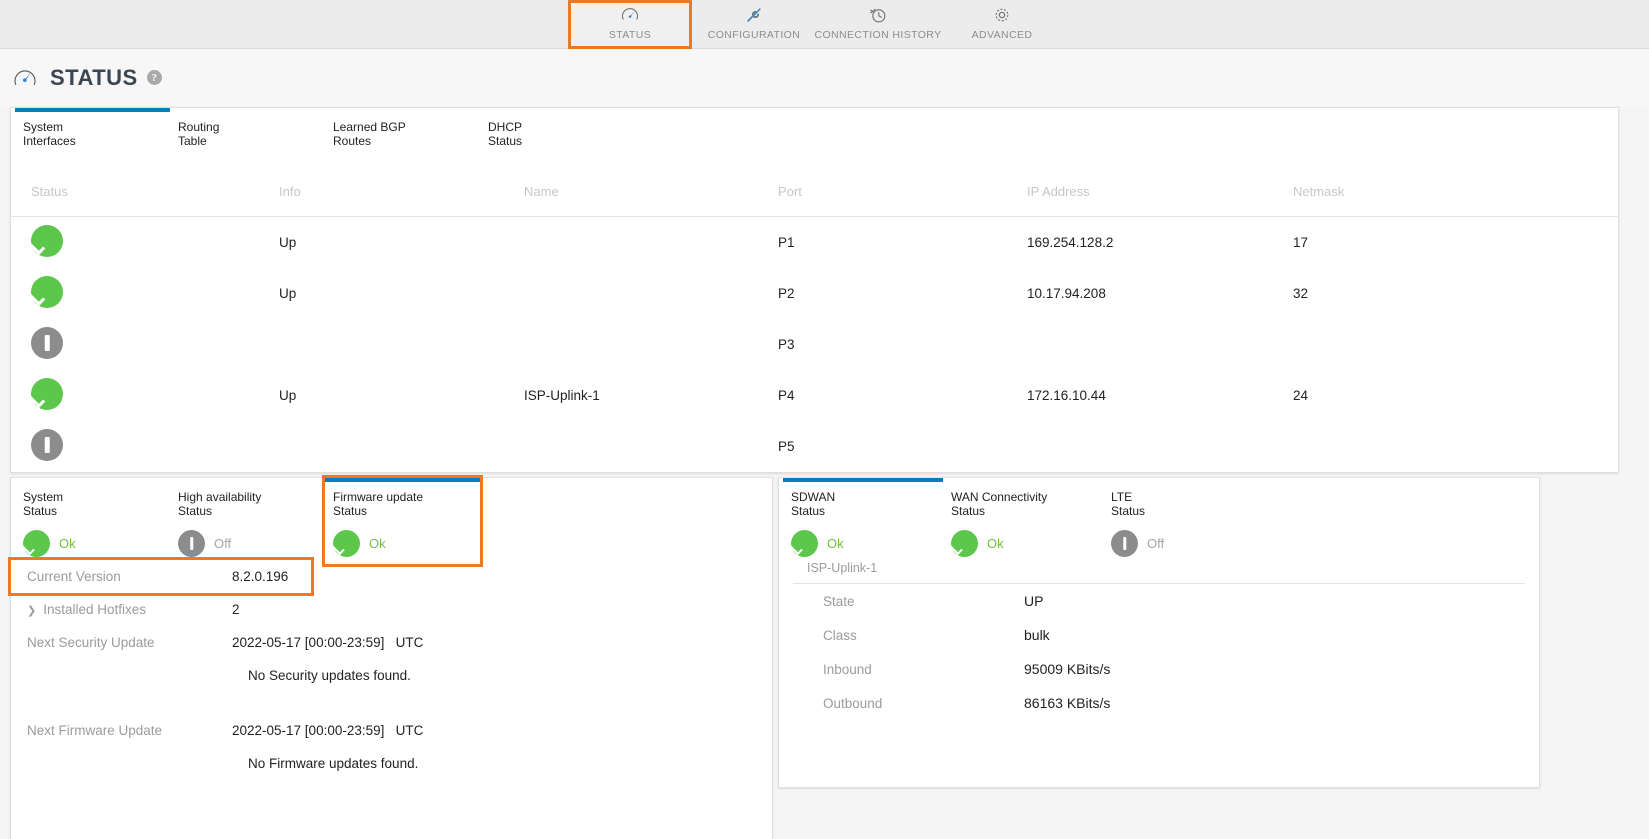  What do you see at coordinates (1067, 669) in the screenshot?
I see `row-inbound-value: 95009 KBits/s` at bounding box center [1067, 669].